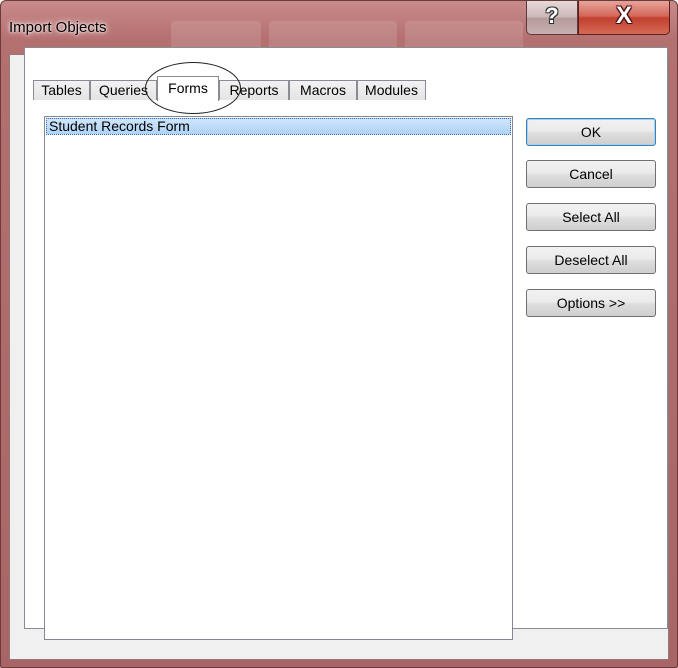 The height and width of the screenshot is (668, 678). Describe the element at coordinates (591, 303) in the screenshot. I see `options-button: Options >>` at that location.